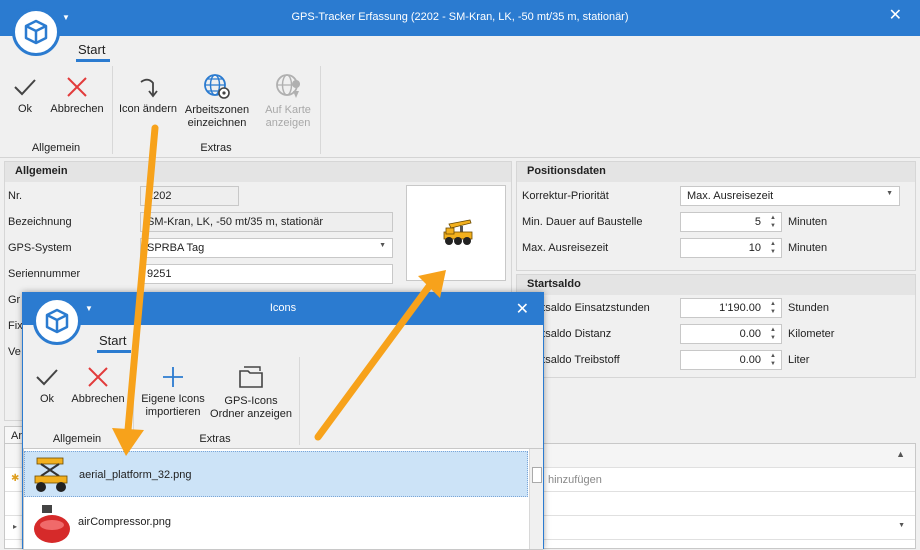 The width and height of the screenshot is (920, 550). Describe the element at coordinates (374, 361) in the screenshot. I see `annotation-arrow-up` at that location.